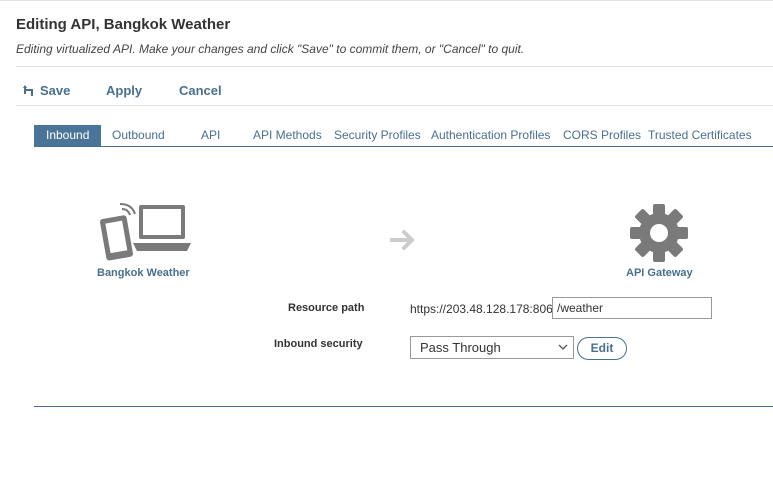  Describe the element at coordinates (124, 90) in the screenshot. I see `apply-button: Apply` at that location.